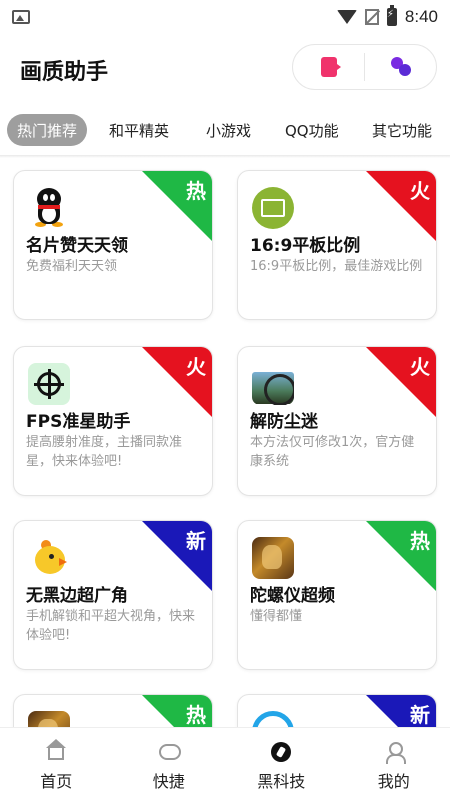 The image size is (450, 800). Describe the element at coordinates (56, 781) in the screenshot. I see `nav-label: 首页` at that location.